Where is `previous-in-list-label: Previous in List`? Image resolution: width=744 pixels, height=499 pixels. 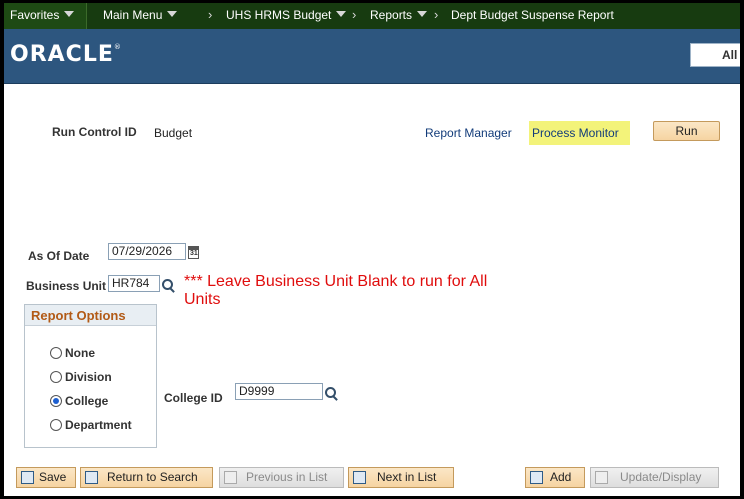 previous-in-list-label: Previous in List is located at coordinates (287, 477).